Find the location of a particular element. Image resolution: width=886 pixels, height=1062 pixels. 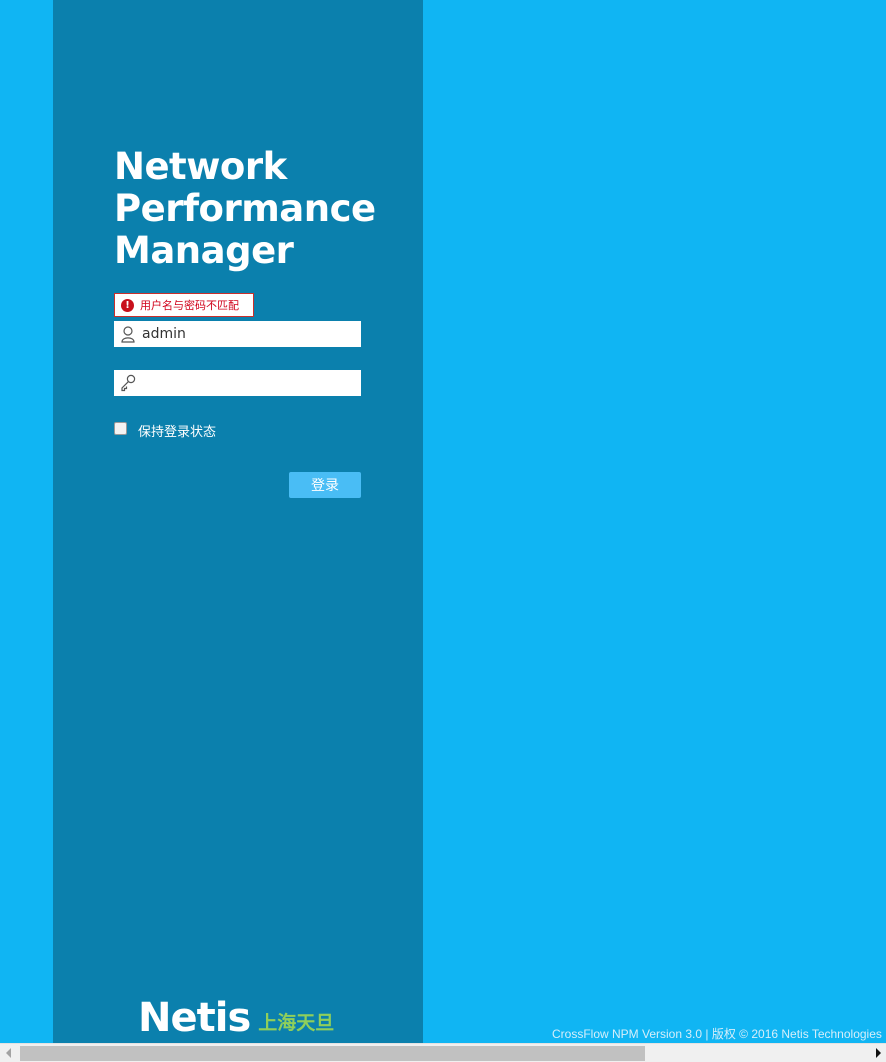

scroll-left-arrow-icon is located at coordinates (8, 1053).